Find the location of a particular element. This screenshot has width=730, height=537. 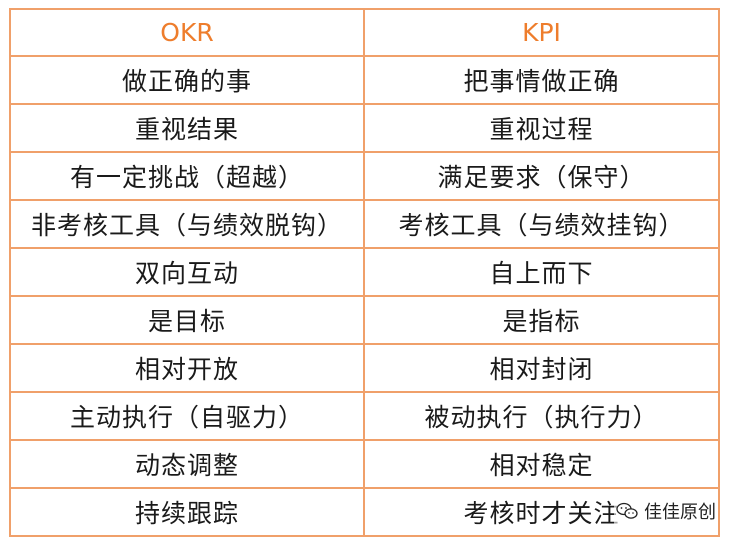

table-row: 非考核工具（与绩效脱钩） 考核工具（与绩效挂钩） is located at coordinates (364, 224).